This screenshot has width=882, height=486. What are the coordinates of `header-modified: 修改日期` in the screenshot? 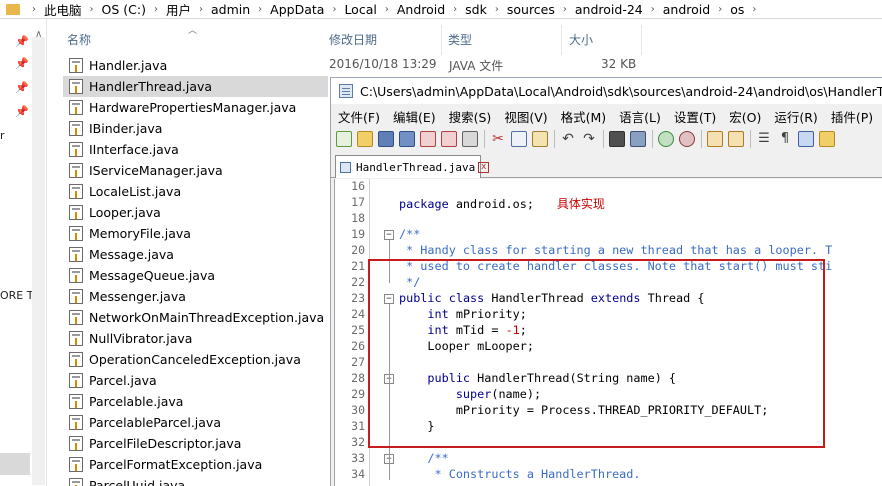 It's located at (353, 39).